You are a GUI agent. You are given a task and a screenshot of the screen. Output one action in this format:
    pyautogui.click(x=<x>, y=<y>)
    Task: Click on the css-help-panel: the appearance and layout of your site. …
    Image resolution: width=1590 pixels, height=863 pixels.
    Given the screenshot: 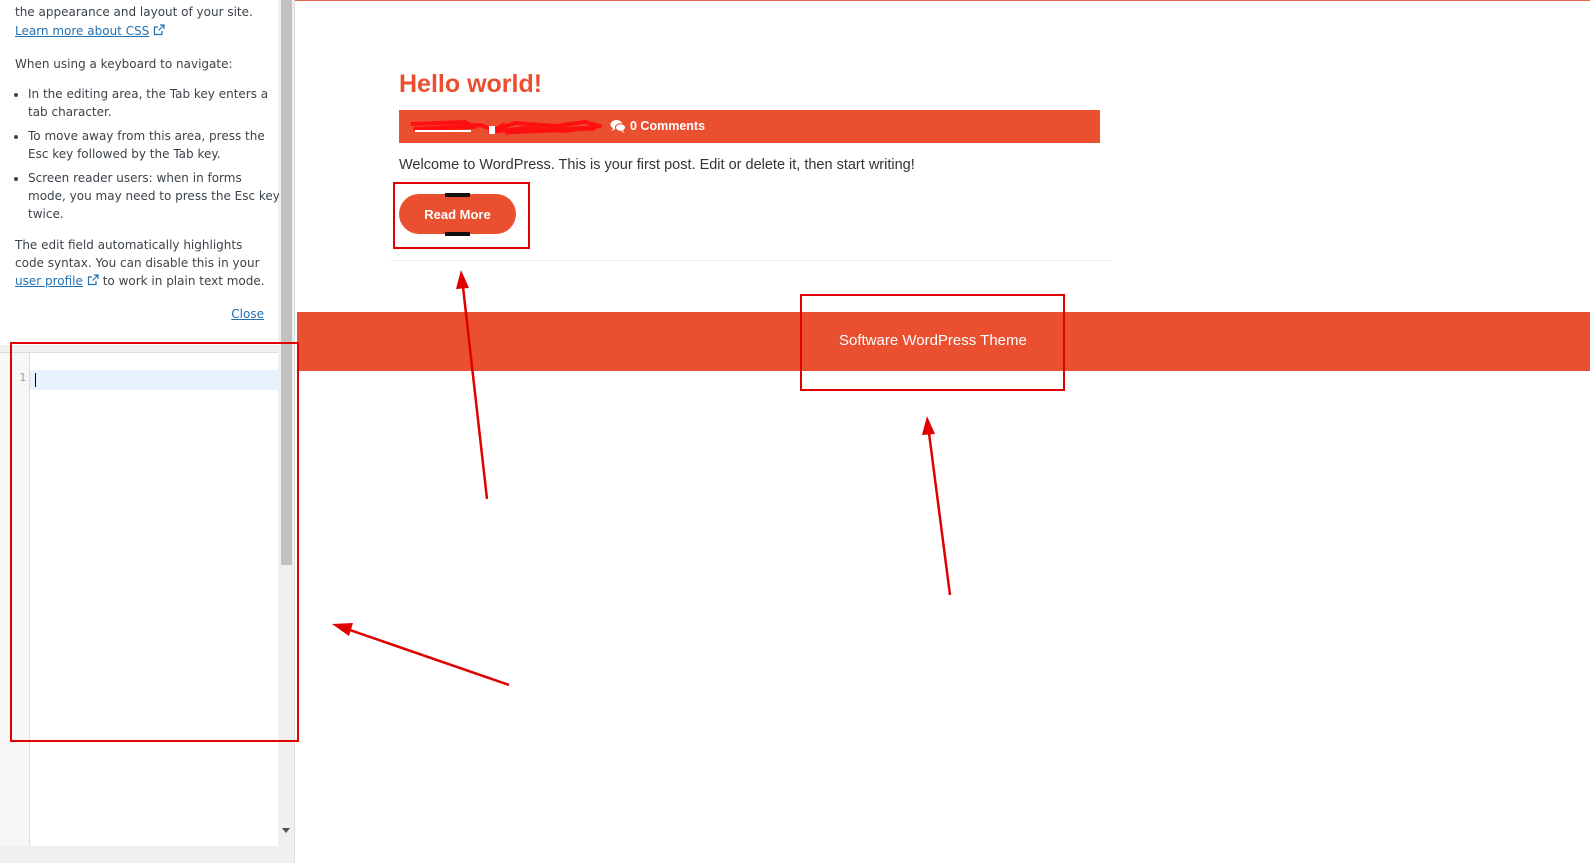 What is the action you would take?
    pyautogui.click(x=140, y=172)
    